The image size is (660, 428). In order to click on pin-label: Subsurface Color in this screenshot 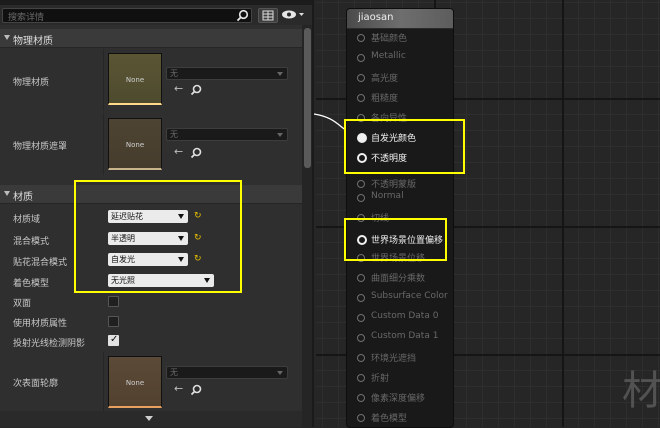, I will do `click(409, 296)`.